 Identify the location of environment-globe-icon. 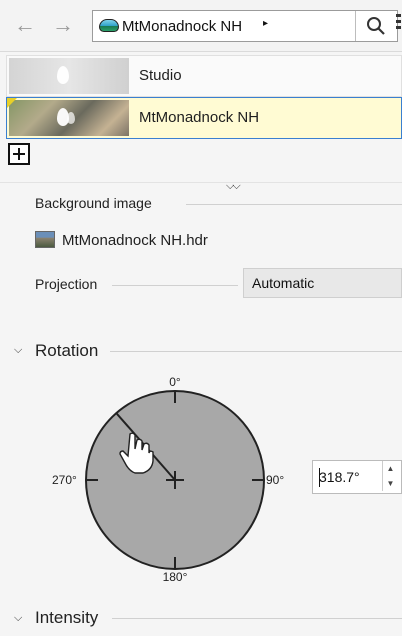
(109, 25).